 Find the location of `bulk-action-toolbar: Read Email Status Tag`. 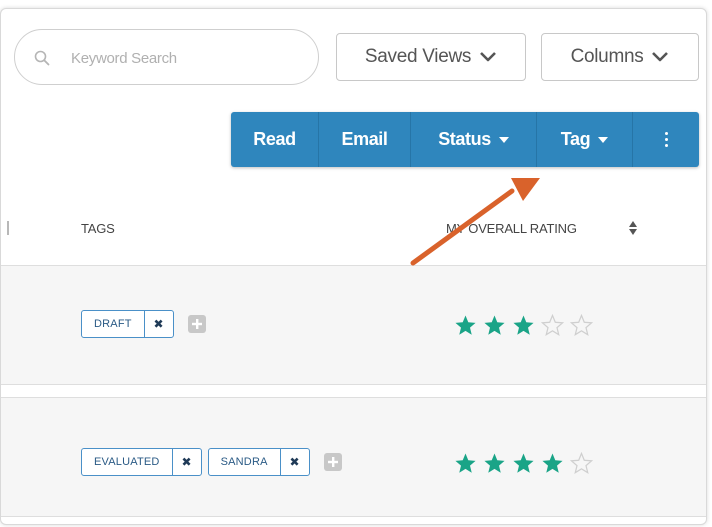

bulk-action-toolbar: Read Email Status Tag is located at coordinates (465, 139).